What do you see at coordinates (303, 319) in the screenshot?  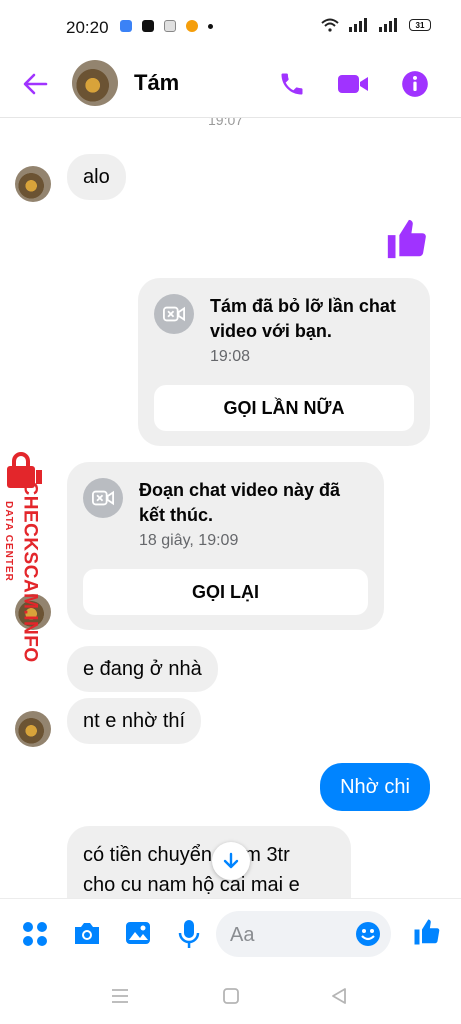 I see `call-title: Tám đã bỏ lỡ lần chat video với bạn.` at bounding box center [303, 319].